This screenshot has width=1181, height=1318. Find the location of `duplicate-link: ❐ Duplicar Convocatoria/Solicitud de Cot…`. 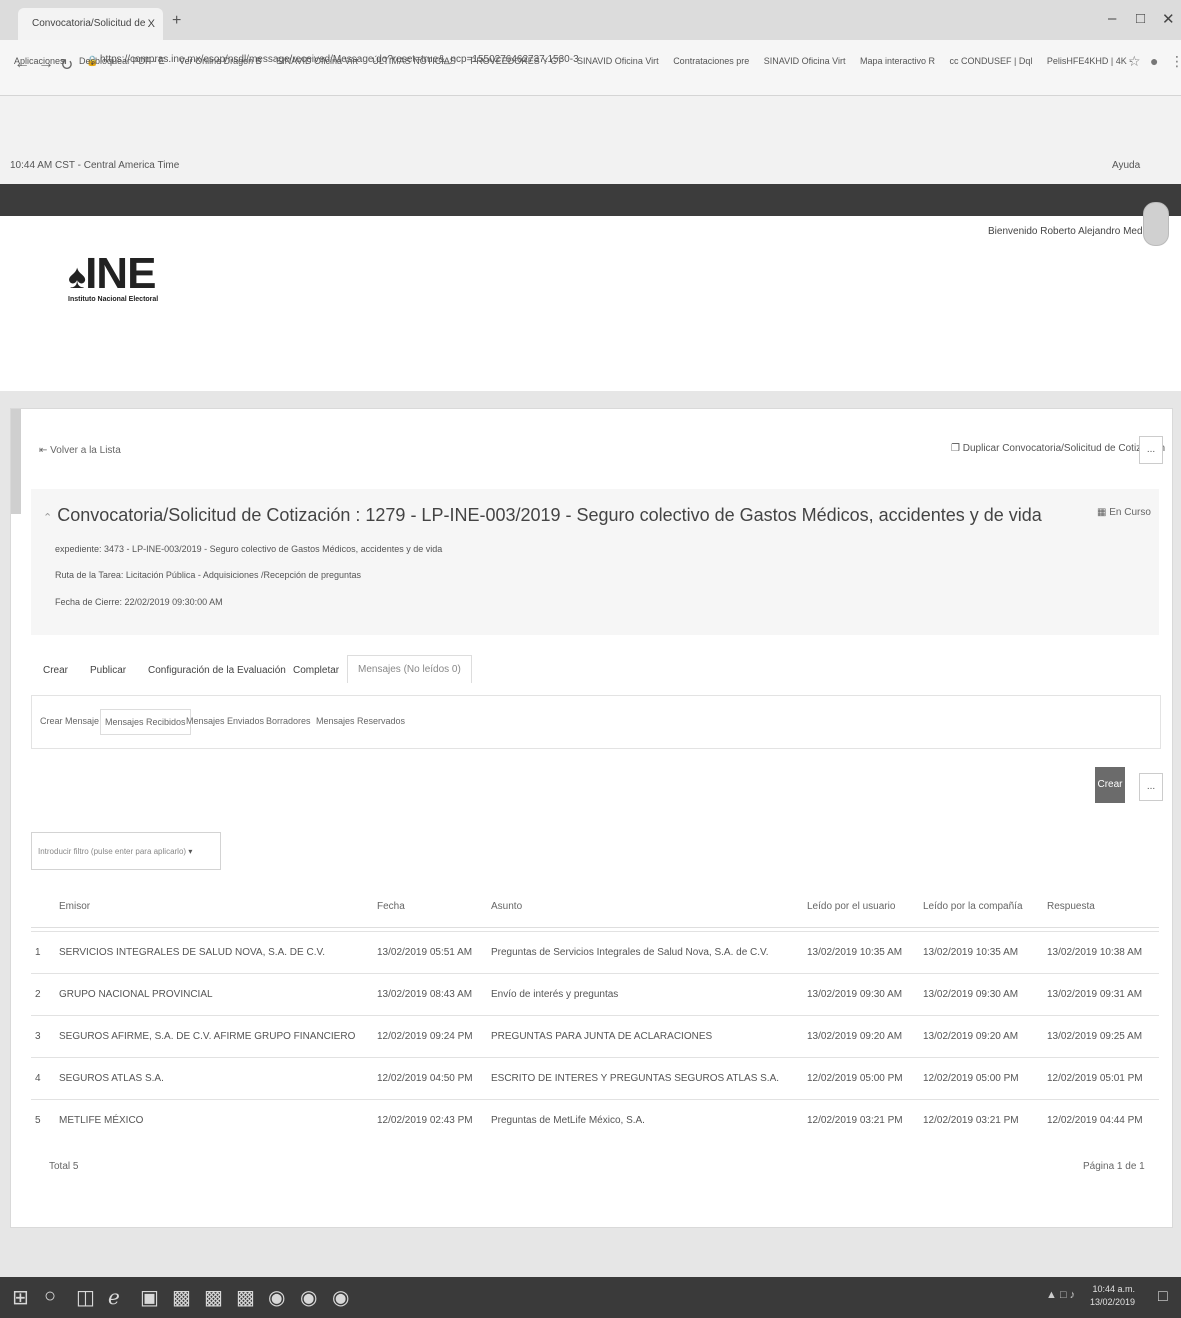

duplicate-link: ❐ Duplicar Convocatoria/Solicitud de Cot… is located at coordinates (1058, 448).